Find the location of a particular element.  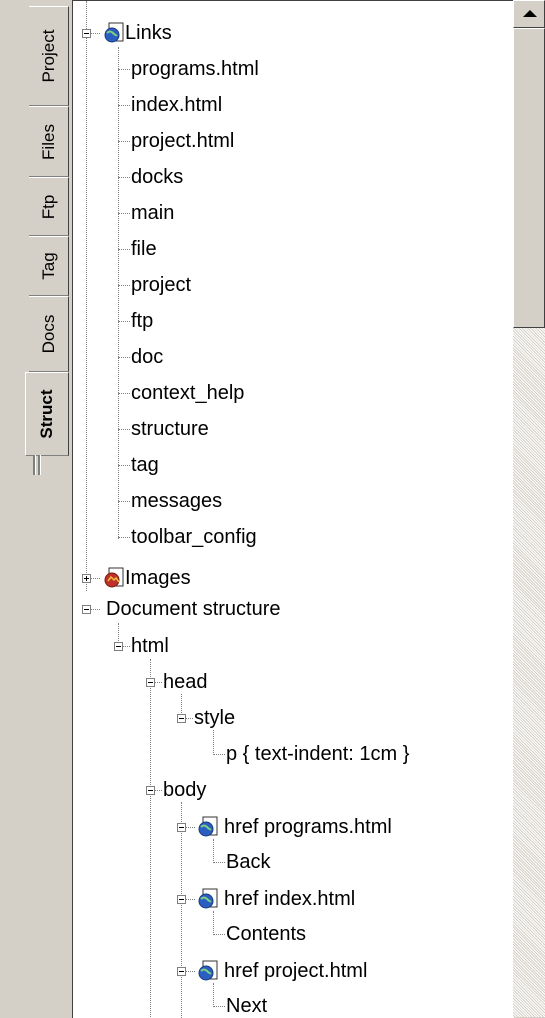

tab-struct: Struct is located at coordinates (47, 414).